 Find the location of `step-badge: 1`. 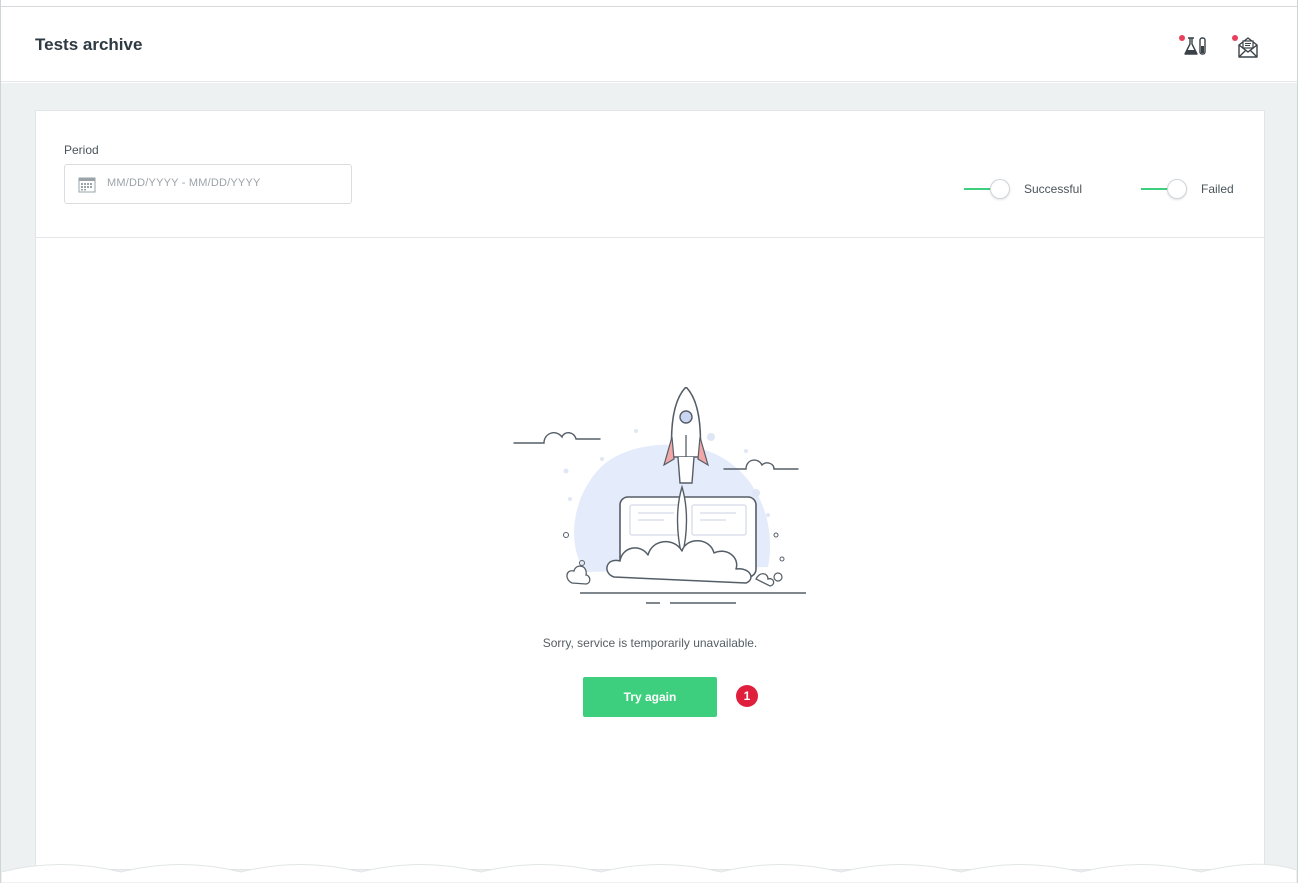

step-badge: 1 is located at coordinates (747, 696).